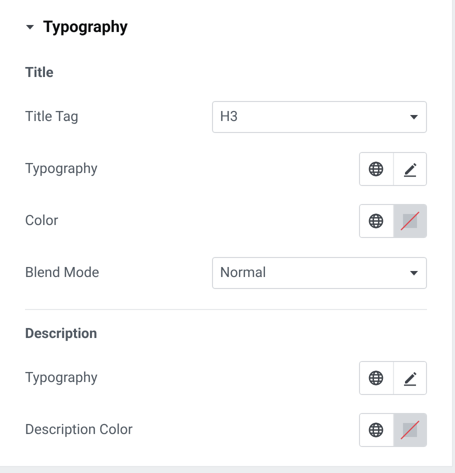 This screenshot has width=455, height=473. I want to click on section-heading: Description, so click(61, 334).